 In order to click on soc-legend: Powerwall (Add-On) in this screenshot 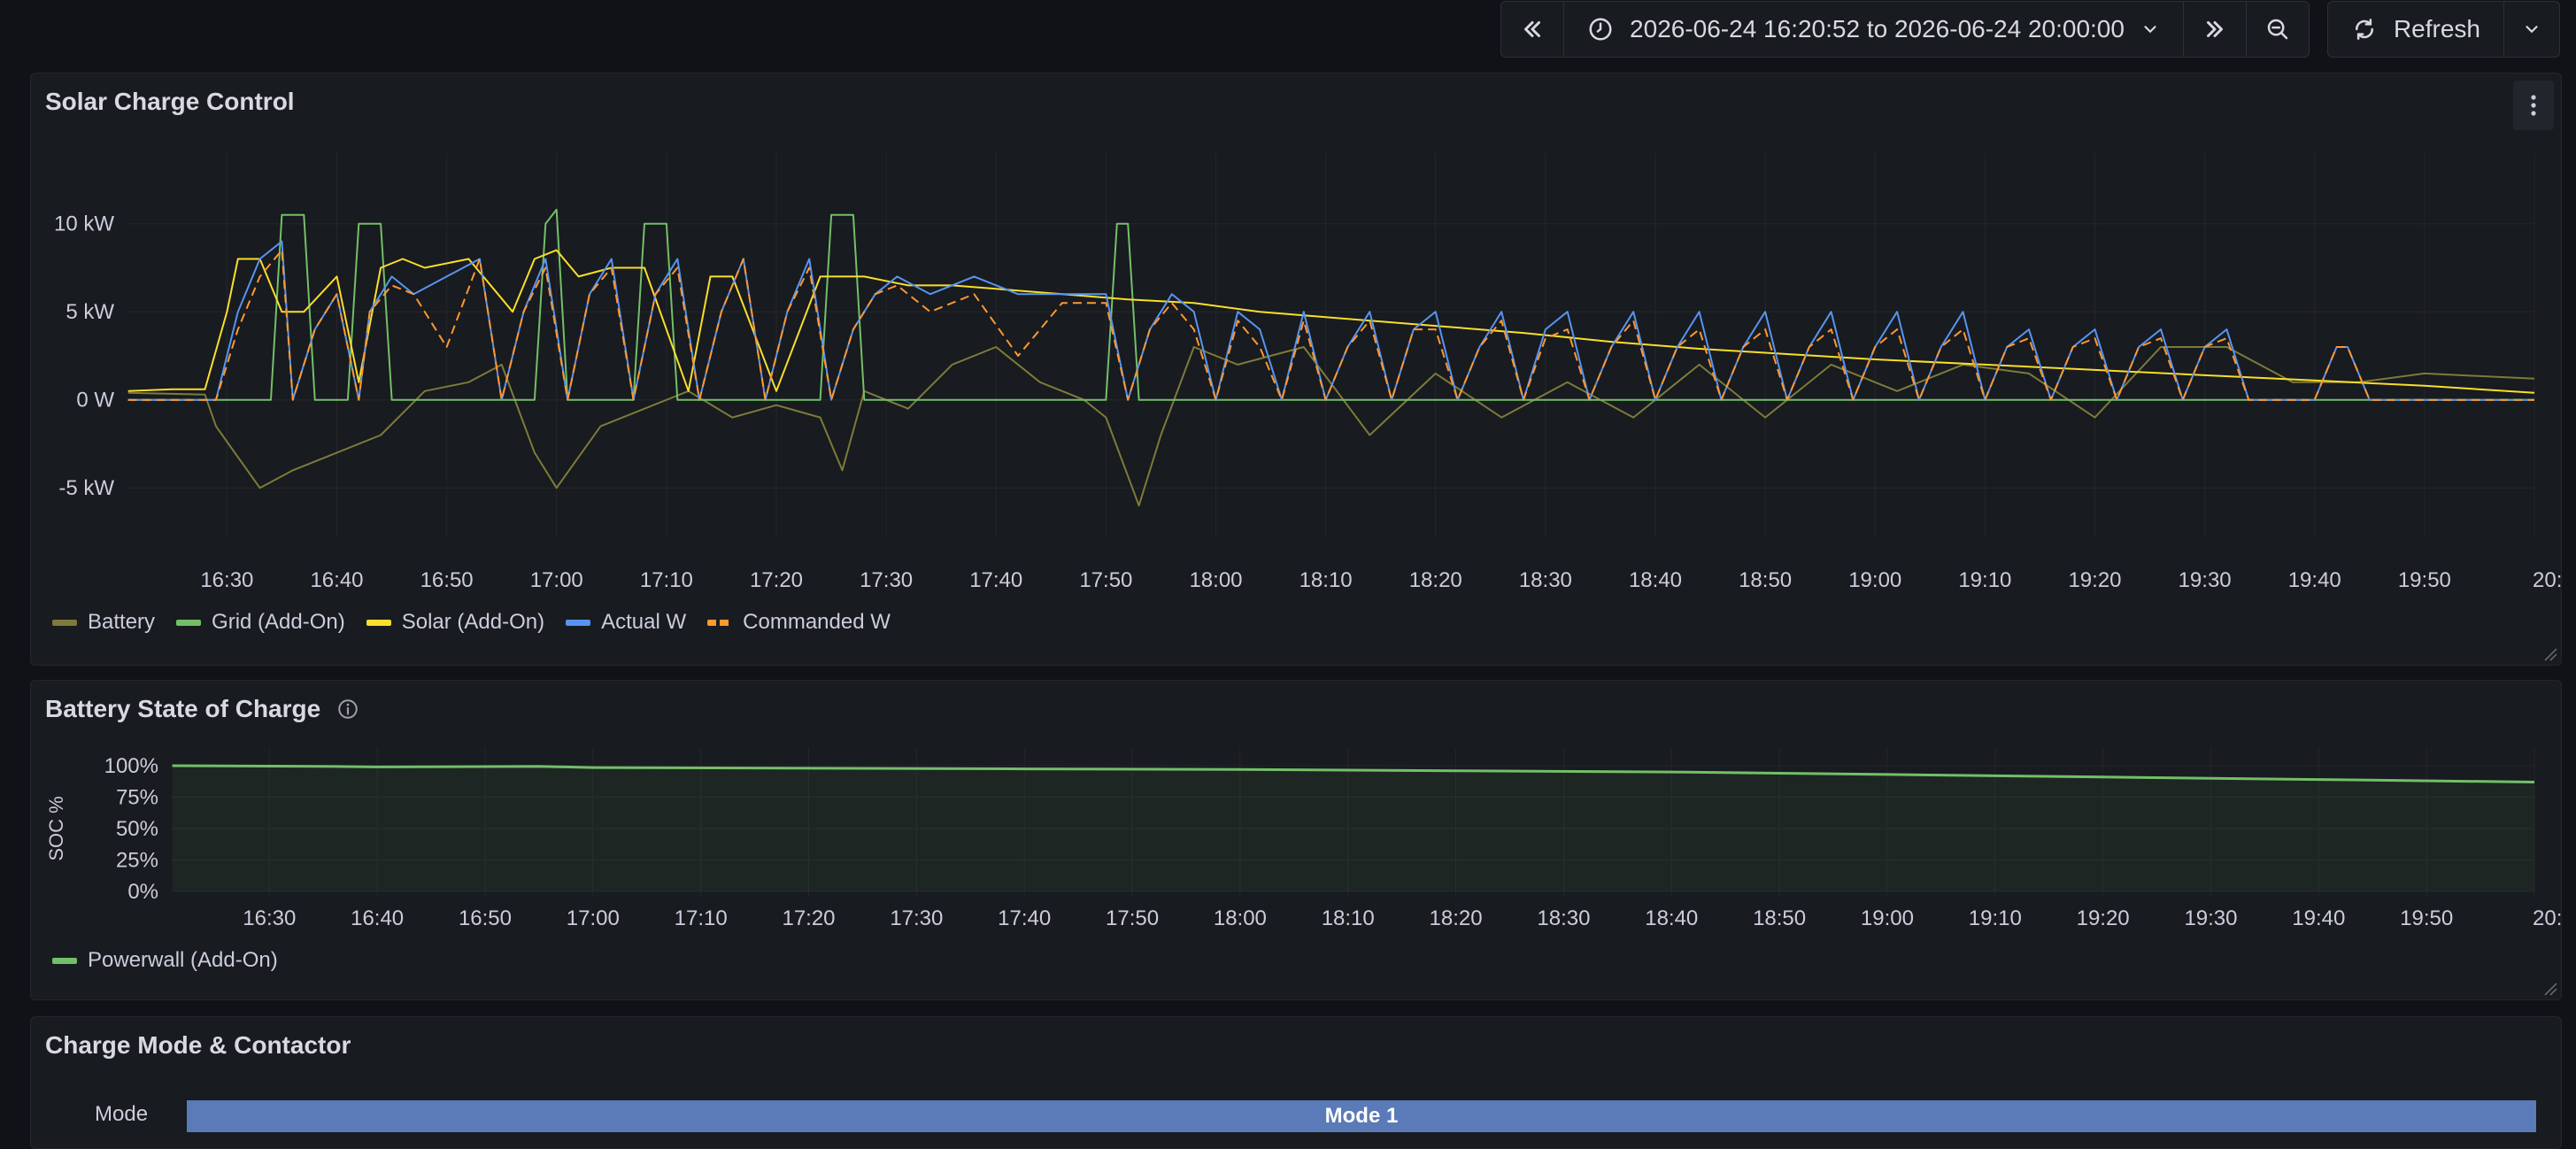, I will do `click(165, 960)`.